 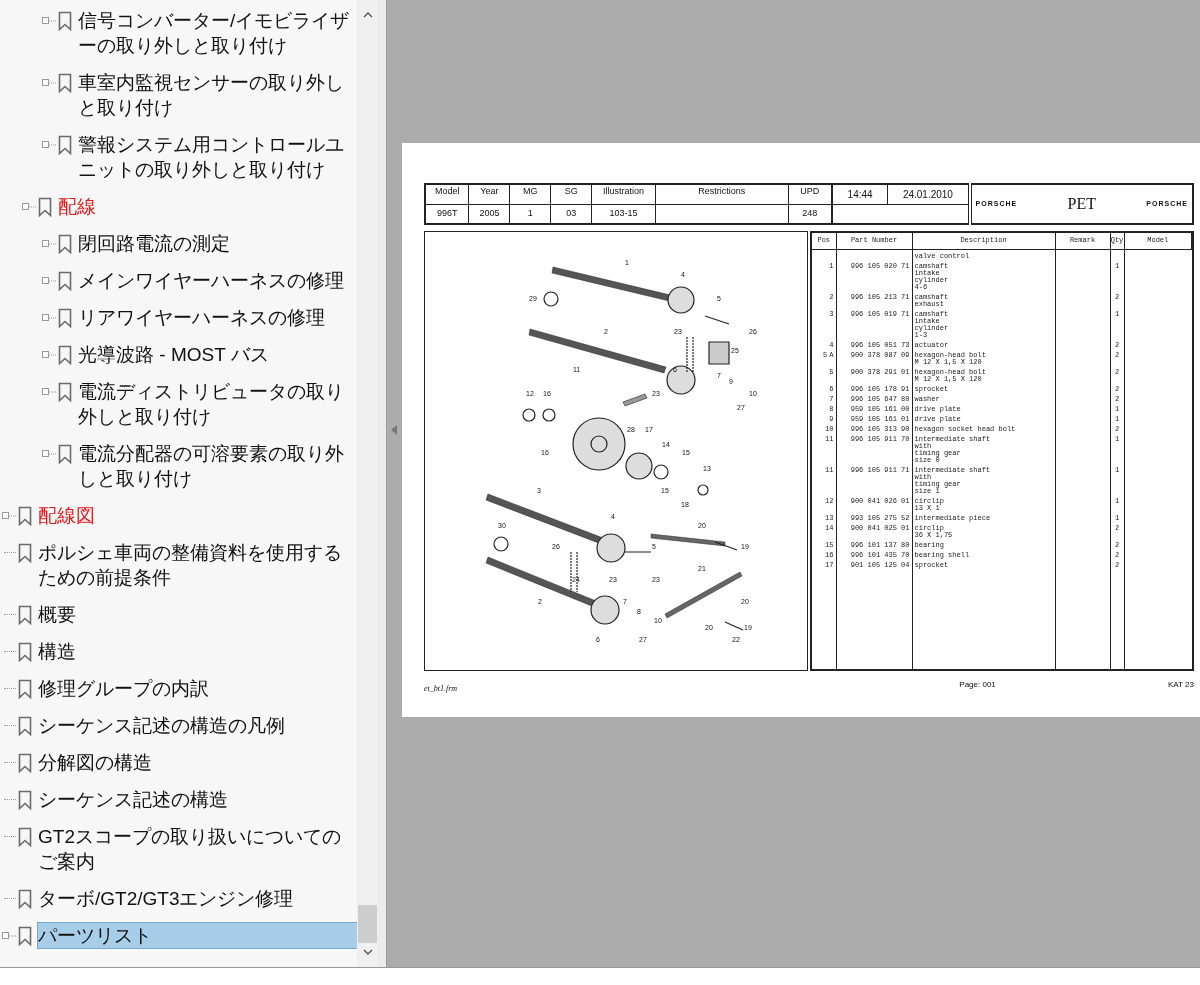 I want to click on bookmark-item: シーケンス記述の構造の凡例, so click(x=163, y=725).